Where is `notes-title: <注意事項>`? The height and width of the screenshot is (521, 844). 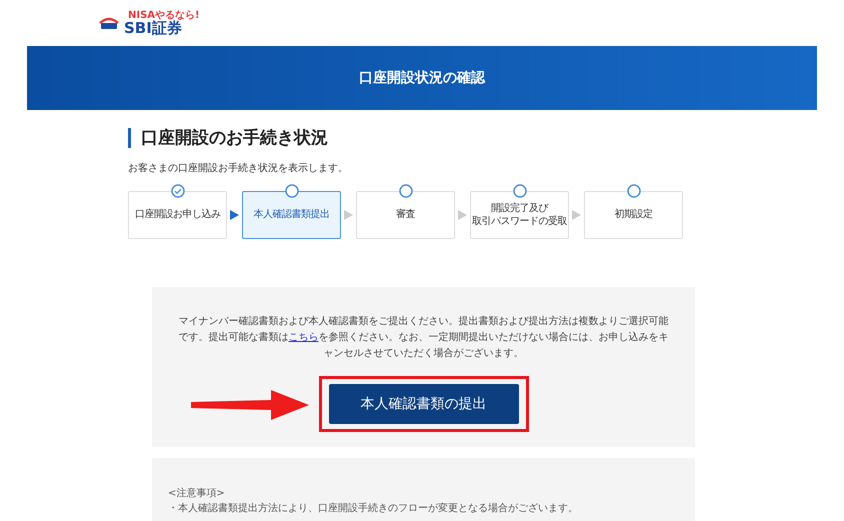 notes-title: <注意事項> is located at coordinates (197, 493).